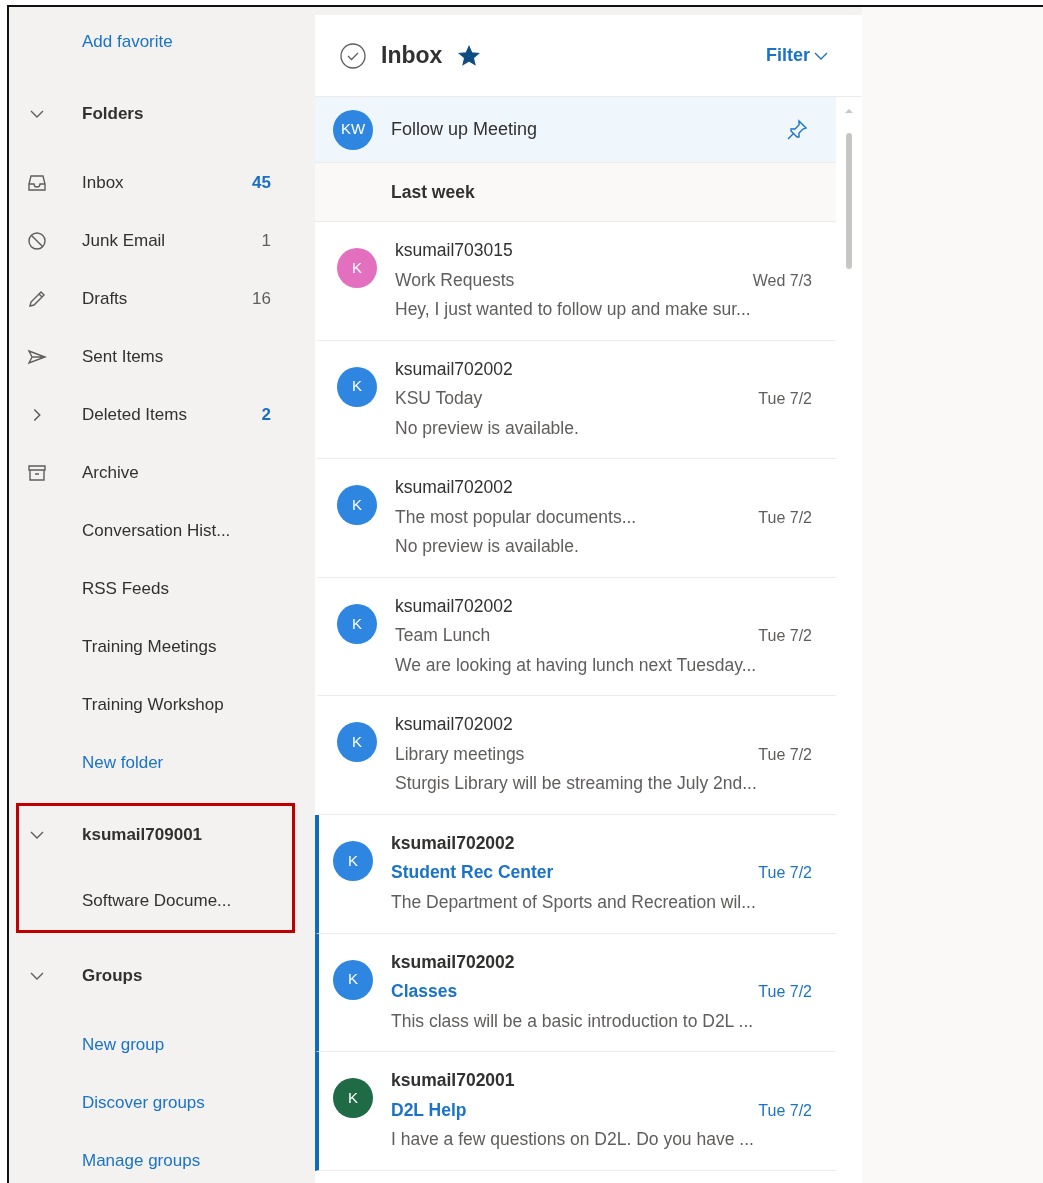  I want to click on avatar: KW, so click(353, 129).